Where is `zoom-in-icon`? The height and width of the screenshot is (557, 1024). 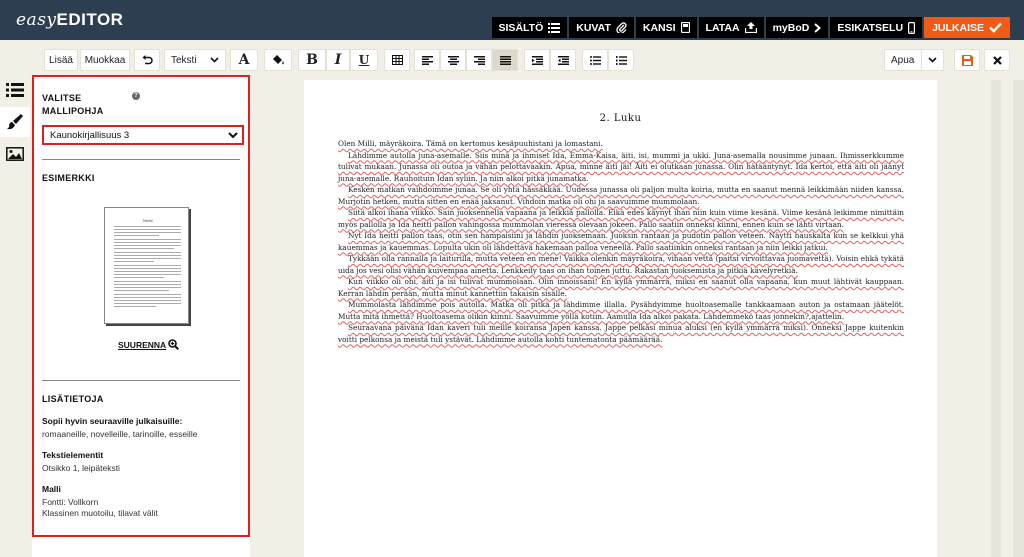
zoom-in-icon is located at coordinates (174, 344).